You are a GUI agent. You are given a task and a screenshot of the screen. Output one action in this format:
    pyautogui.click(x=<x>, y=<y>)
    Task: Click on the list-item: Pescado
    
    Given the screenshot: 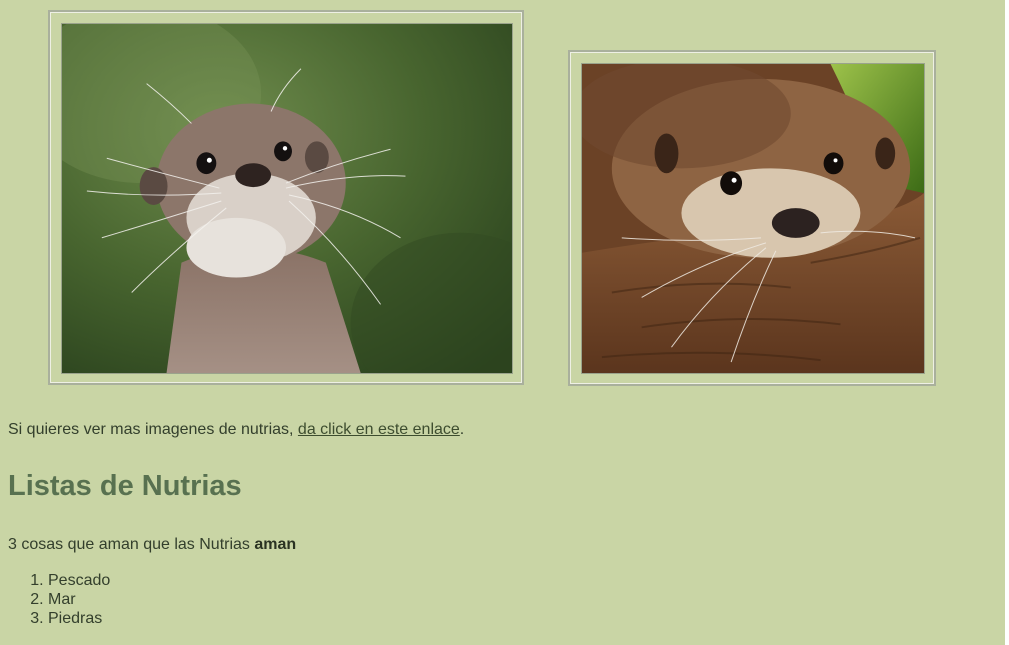 What is the action you would take?
    pyautogui.click(x=79, y=580)
    